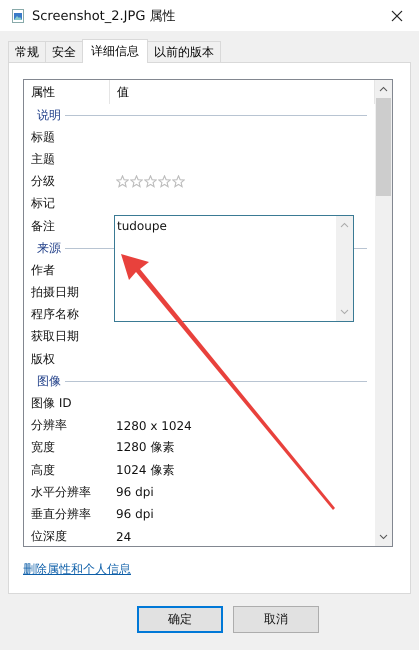 The image size is (419, 650). I want to click on group-label: 来源, so click(48, 248).